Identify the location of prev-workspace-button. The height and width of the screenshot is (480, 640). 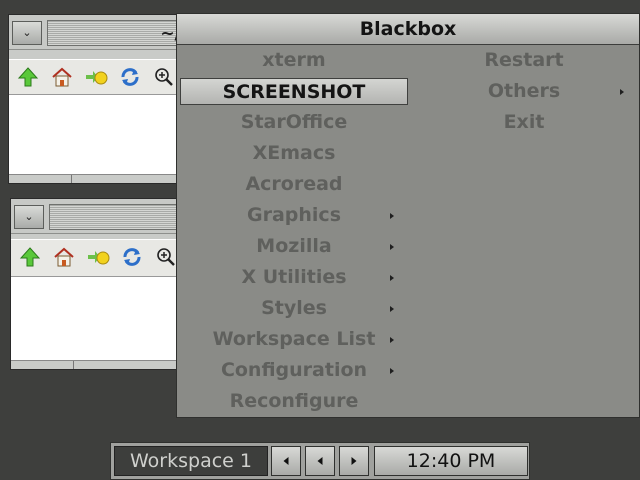
(286, 461).